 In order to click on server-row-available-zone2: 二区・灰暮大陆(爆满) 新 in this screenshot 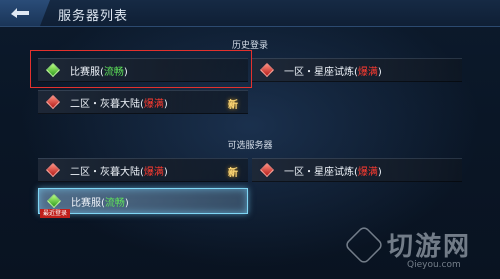, I will do `click(143, 170)`.